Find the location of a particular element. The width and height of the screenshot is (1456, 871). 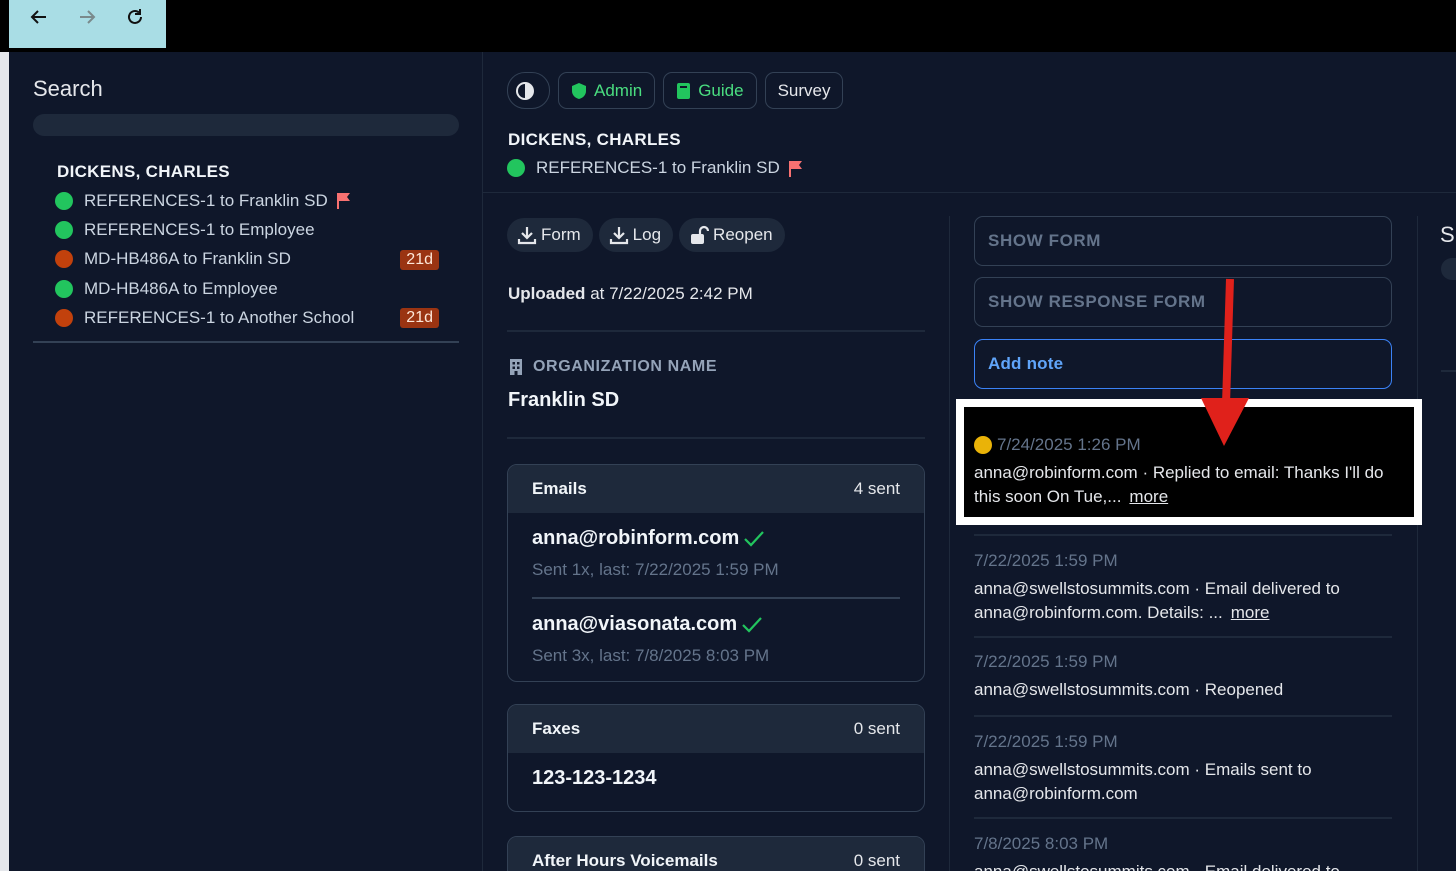

sidebar-item-references-employee: REFERENCES-1 to Employee is located at coordinates (247, 229).